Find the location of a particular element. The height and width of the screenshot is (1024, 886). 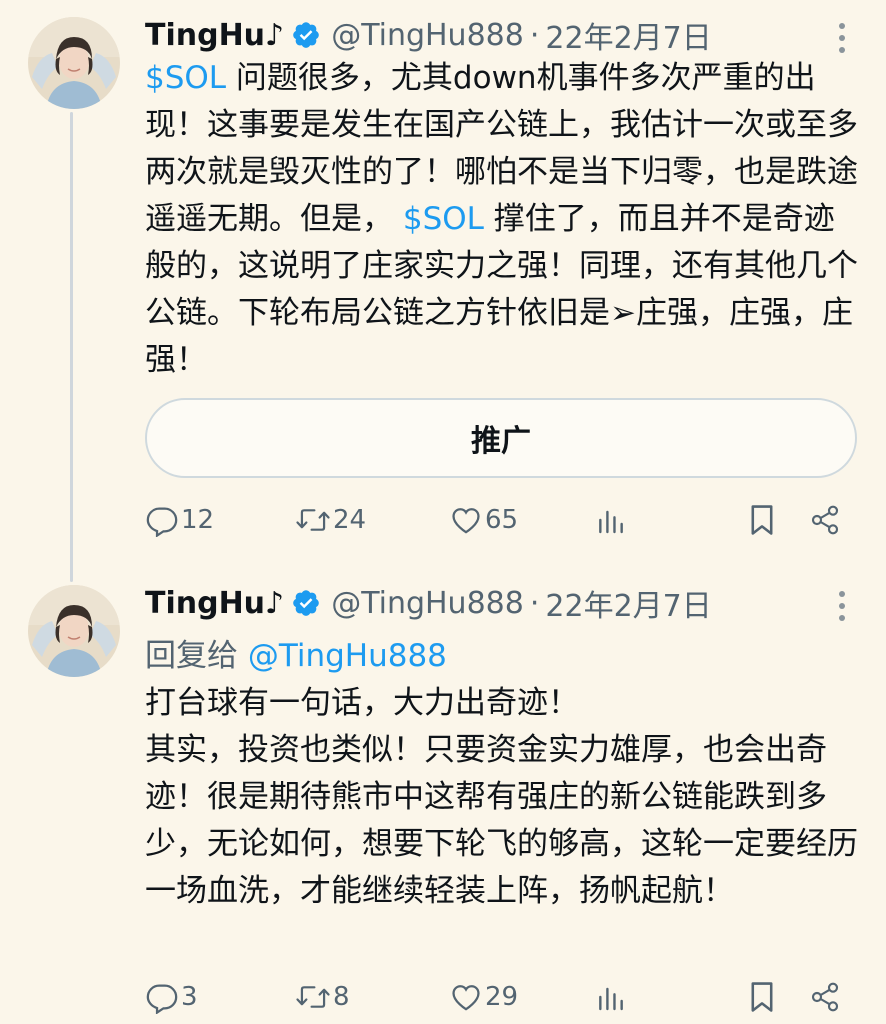

retweet-button: 8 is located at coordinates (322, 997).